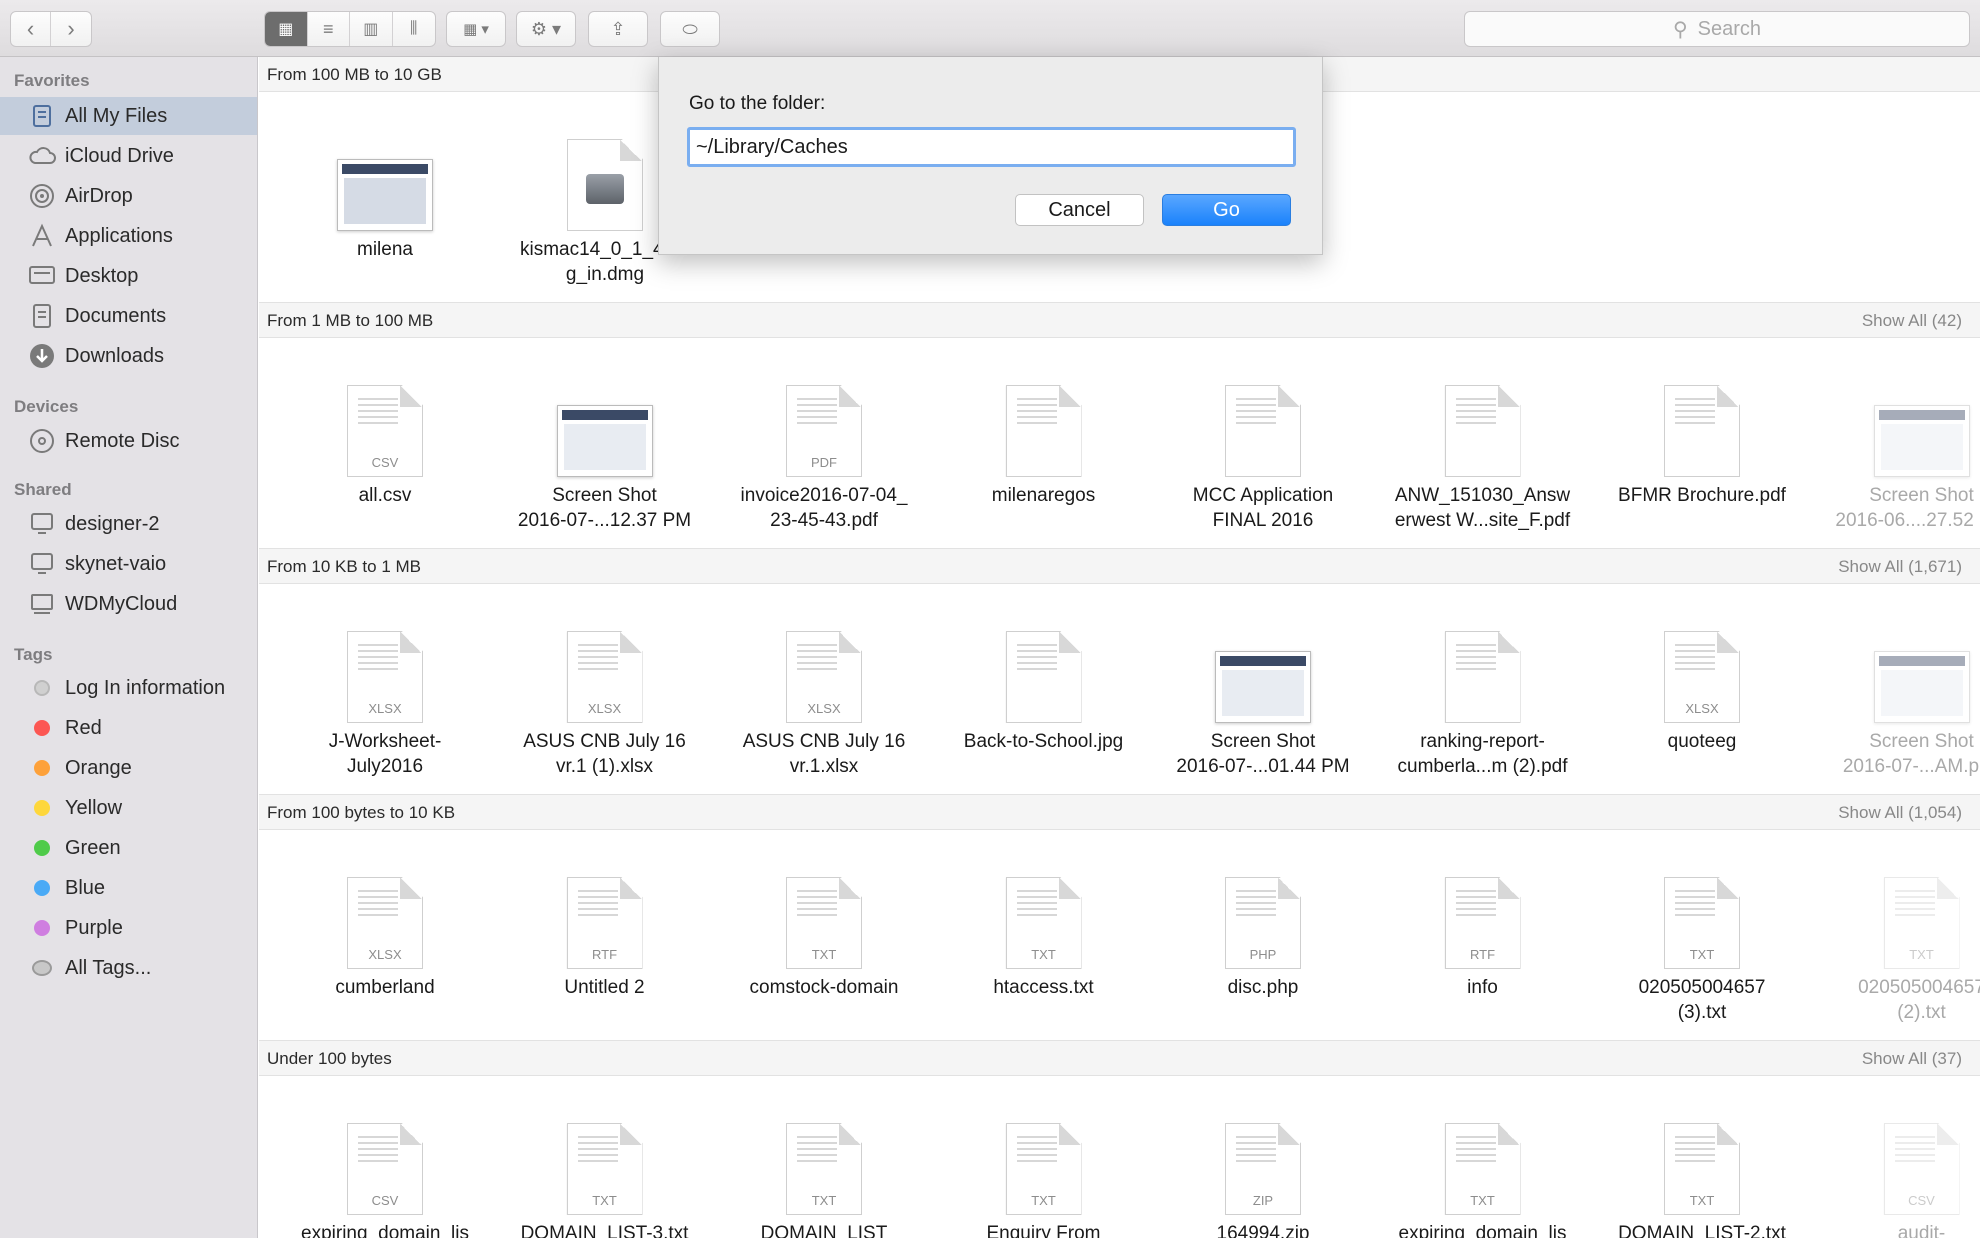 This screenshot has height=1238, width=1980. Describe the element at coordinates (1919, 987) in the screenshot. I see `file-name-line-1: 020505004657` at that location.